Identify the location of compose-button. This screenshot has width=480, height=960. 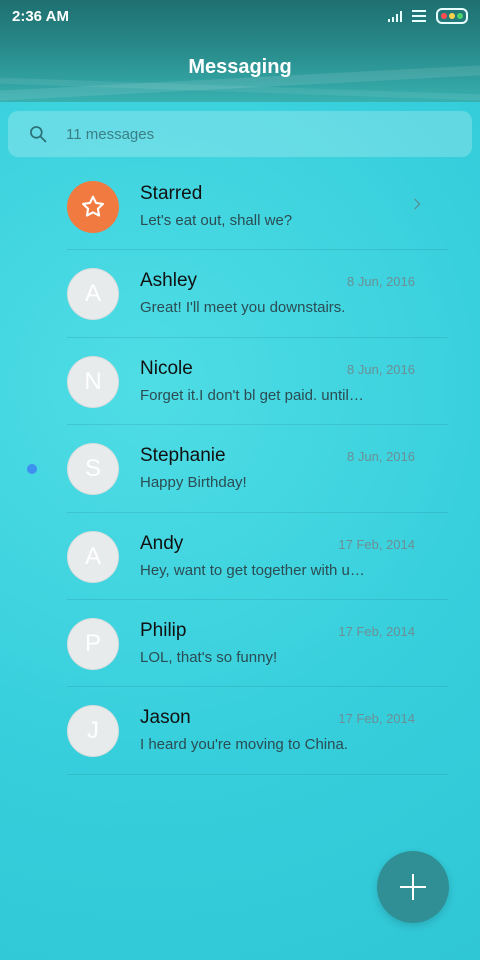
(413, 887).